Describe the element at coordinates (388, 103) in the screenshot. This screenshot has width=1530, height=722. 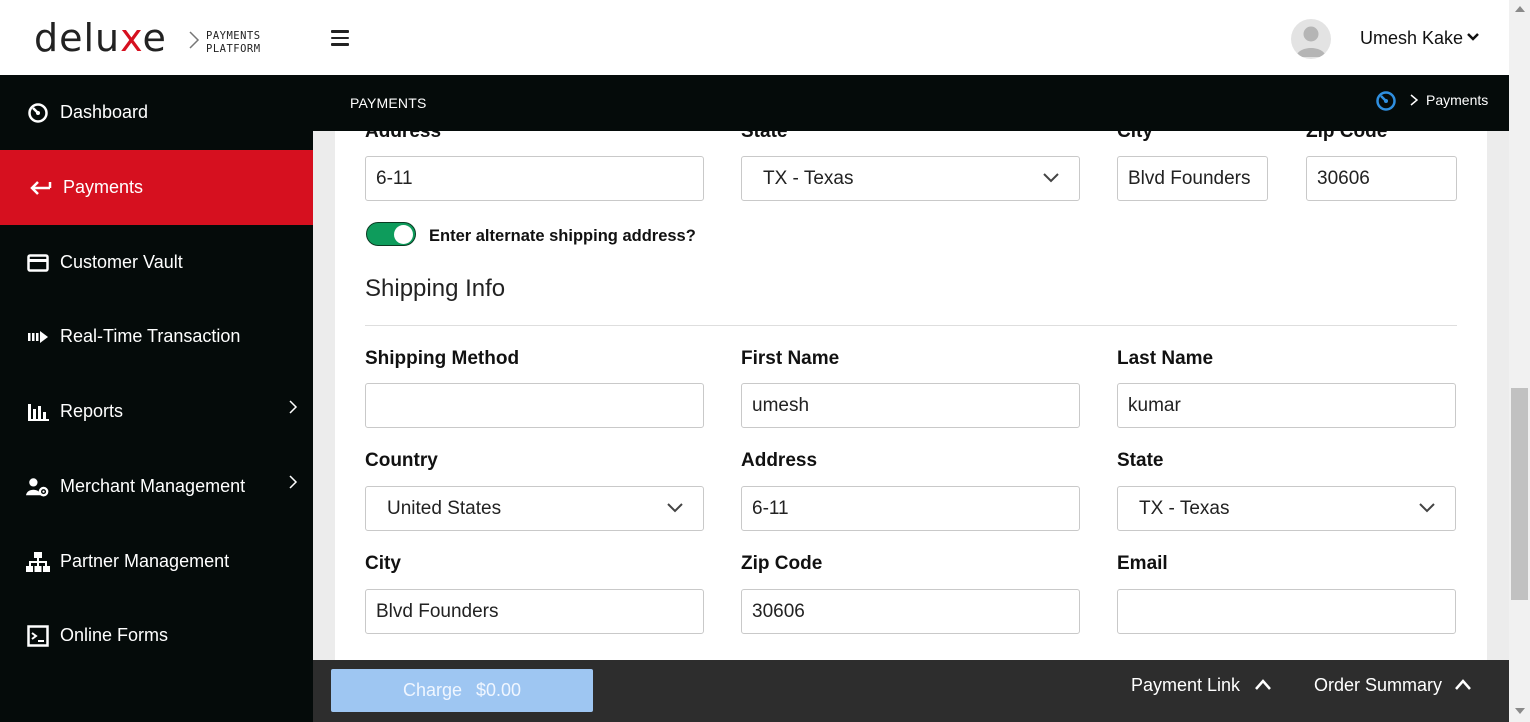
I see `page-title: PAYMENTS` at that location.